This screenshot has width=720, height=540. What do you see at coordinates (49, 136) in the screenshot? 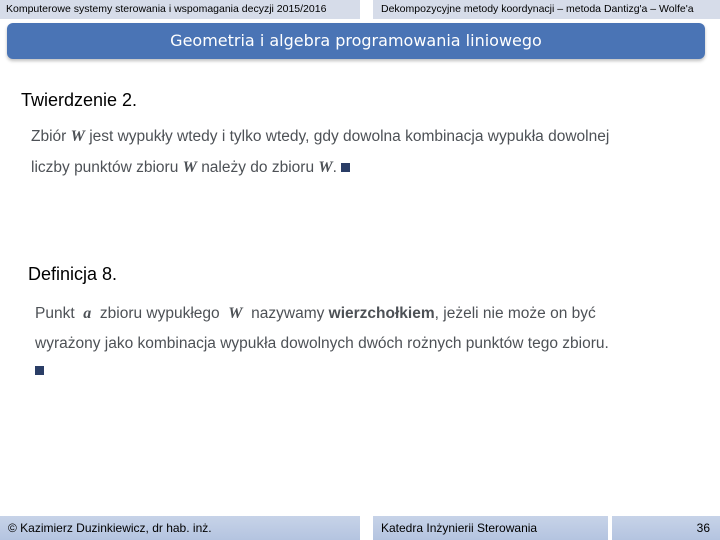
I see `theorem-text: Zbiór` at bounding box center [49, 136].